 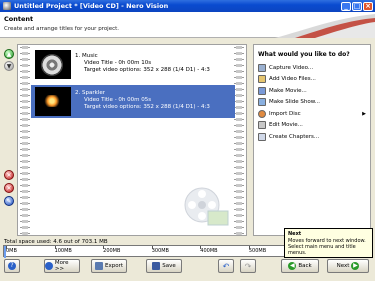 I want to click on window-controls: _ □ ×, so click(x=358, y=6).